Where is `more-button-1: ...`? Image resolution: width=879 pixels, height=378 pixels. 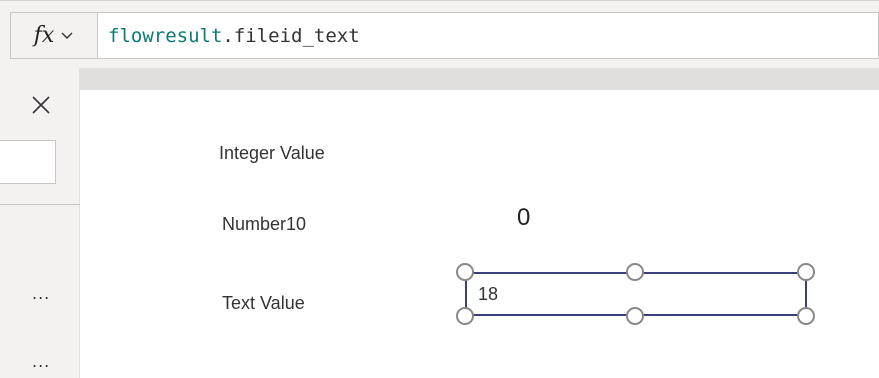
more-button-1: ... is located at coordinates (44, 295).